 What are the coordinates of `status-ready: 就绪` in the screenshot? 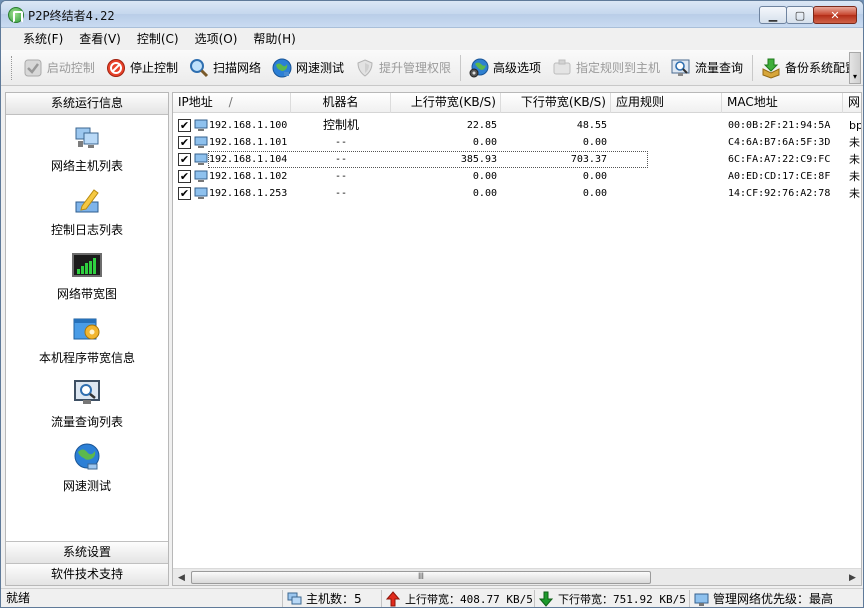 It's located at (18, 598).